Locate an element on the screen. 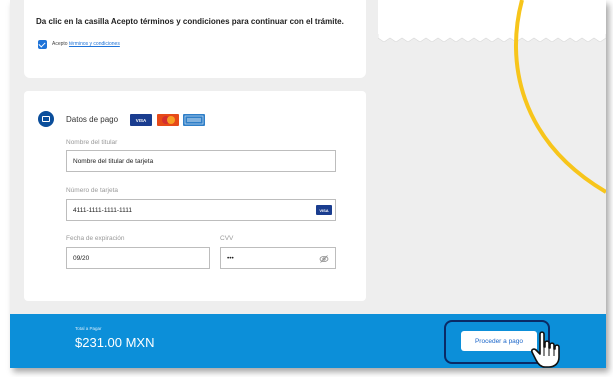 This screenshot has height=377, width=613. payment-title: Datos de pago is located at coordinates (92, 119).